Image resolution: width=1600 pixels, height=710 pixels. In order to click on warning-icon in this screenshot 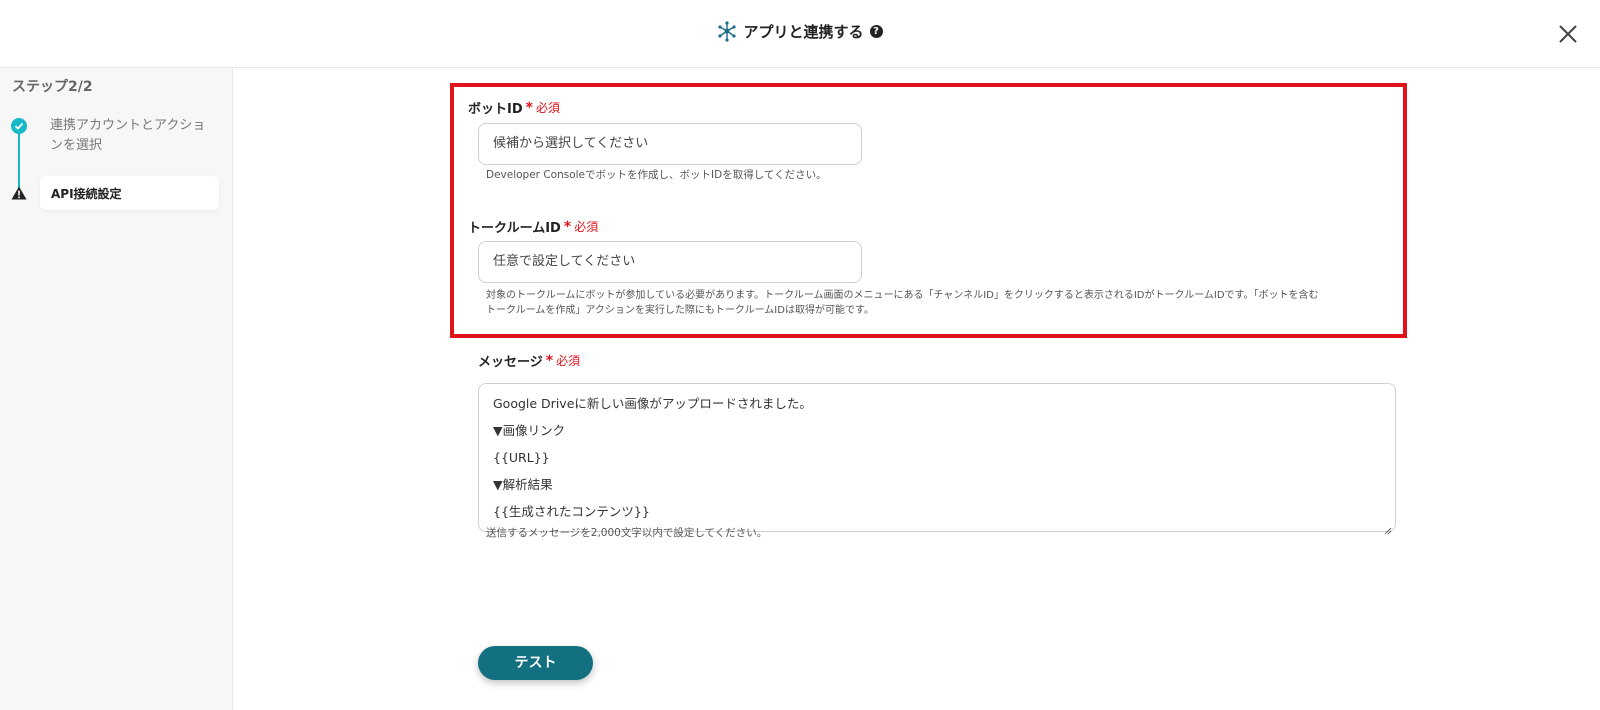, I will do `click(19, 192)`.